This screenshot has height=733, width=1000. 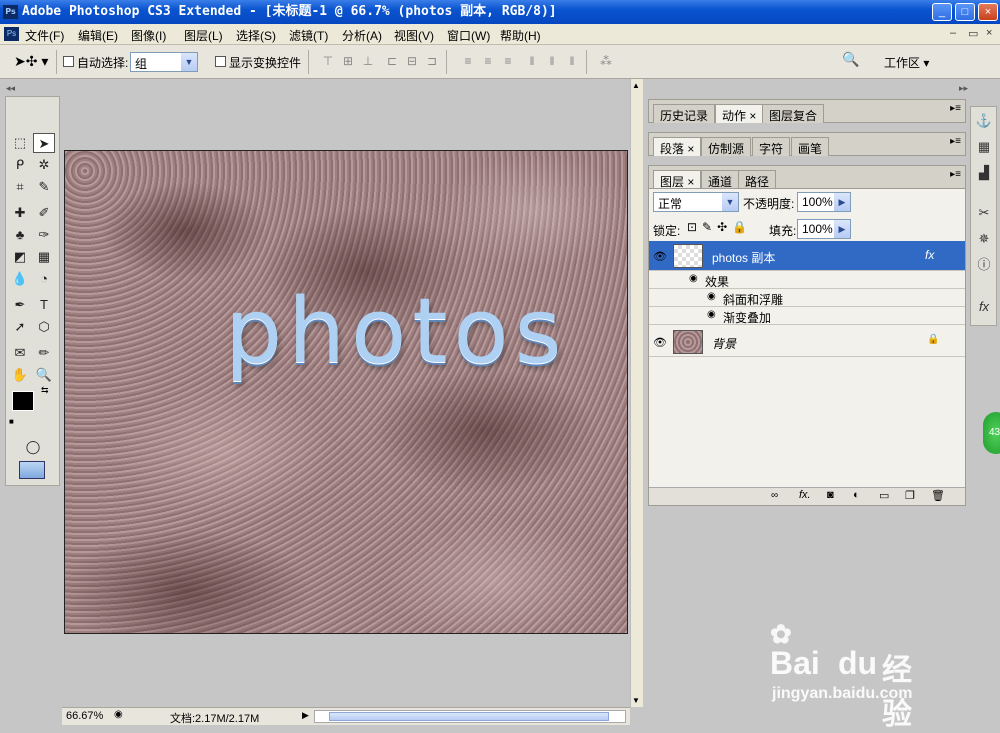 I want to click on distribute-right-icon: ‖, so click(x=572, y=61).